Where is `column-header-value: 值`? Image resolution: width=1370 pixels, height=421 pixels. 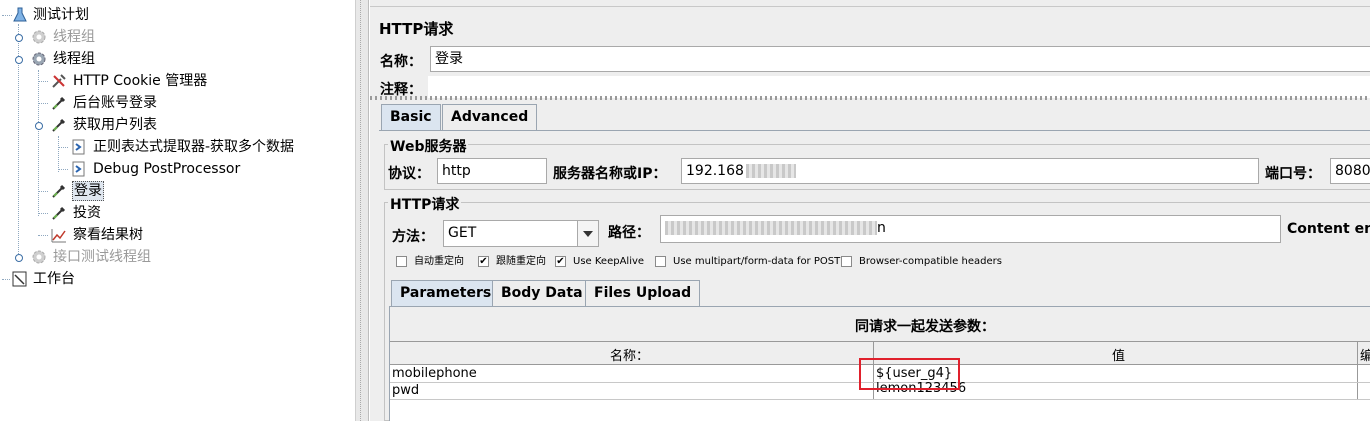
column-header-value: 值 is located at coordinates (1118, 354).